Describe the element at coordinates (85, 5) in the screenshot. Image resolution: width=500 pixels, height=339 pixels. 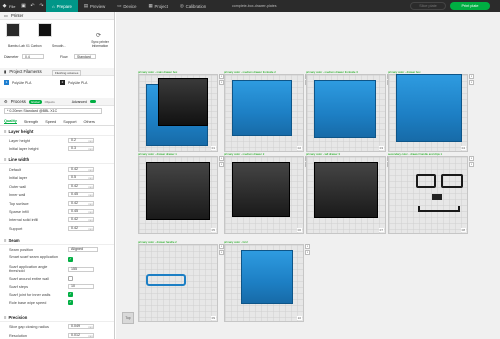
I see `preview-icon: ▤` at that location.